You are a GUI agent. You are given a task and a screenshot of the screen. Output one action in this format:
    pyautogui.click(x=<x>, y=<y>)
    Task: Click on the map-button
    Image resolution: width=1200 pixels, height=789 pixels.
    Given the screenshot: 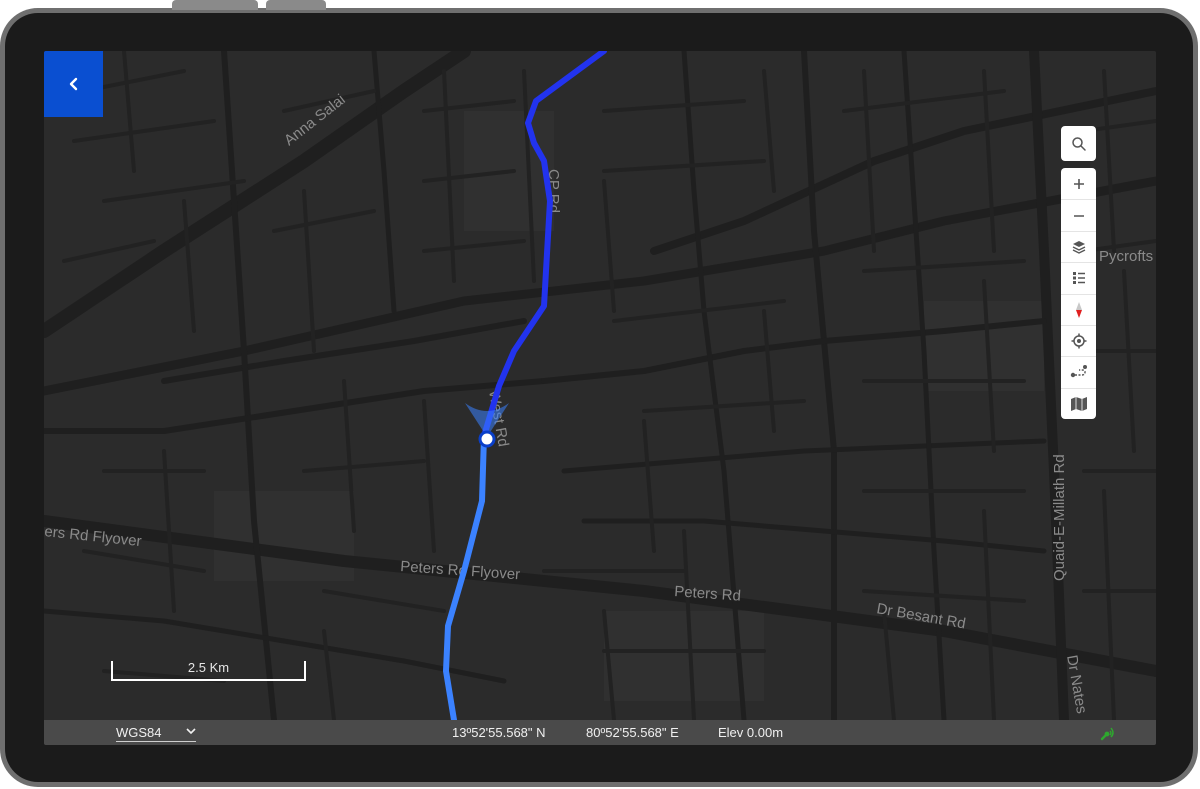 What is the action you would take?
    pyautogui.click(x=1078, y=403)
    